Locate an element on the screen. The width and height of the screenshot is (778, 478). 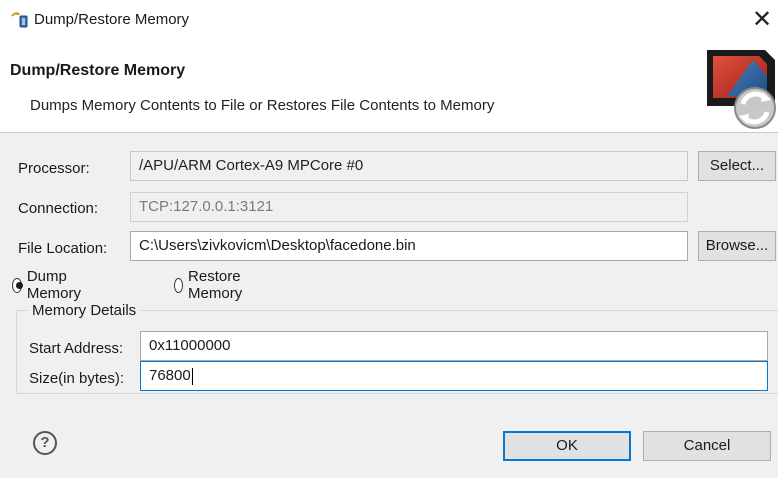
connection-label: Connection: is located at coordinates (58, 208).